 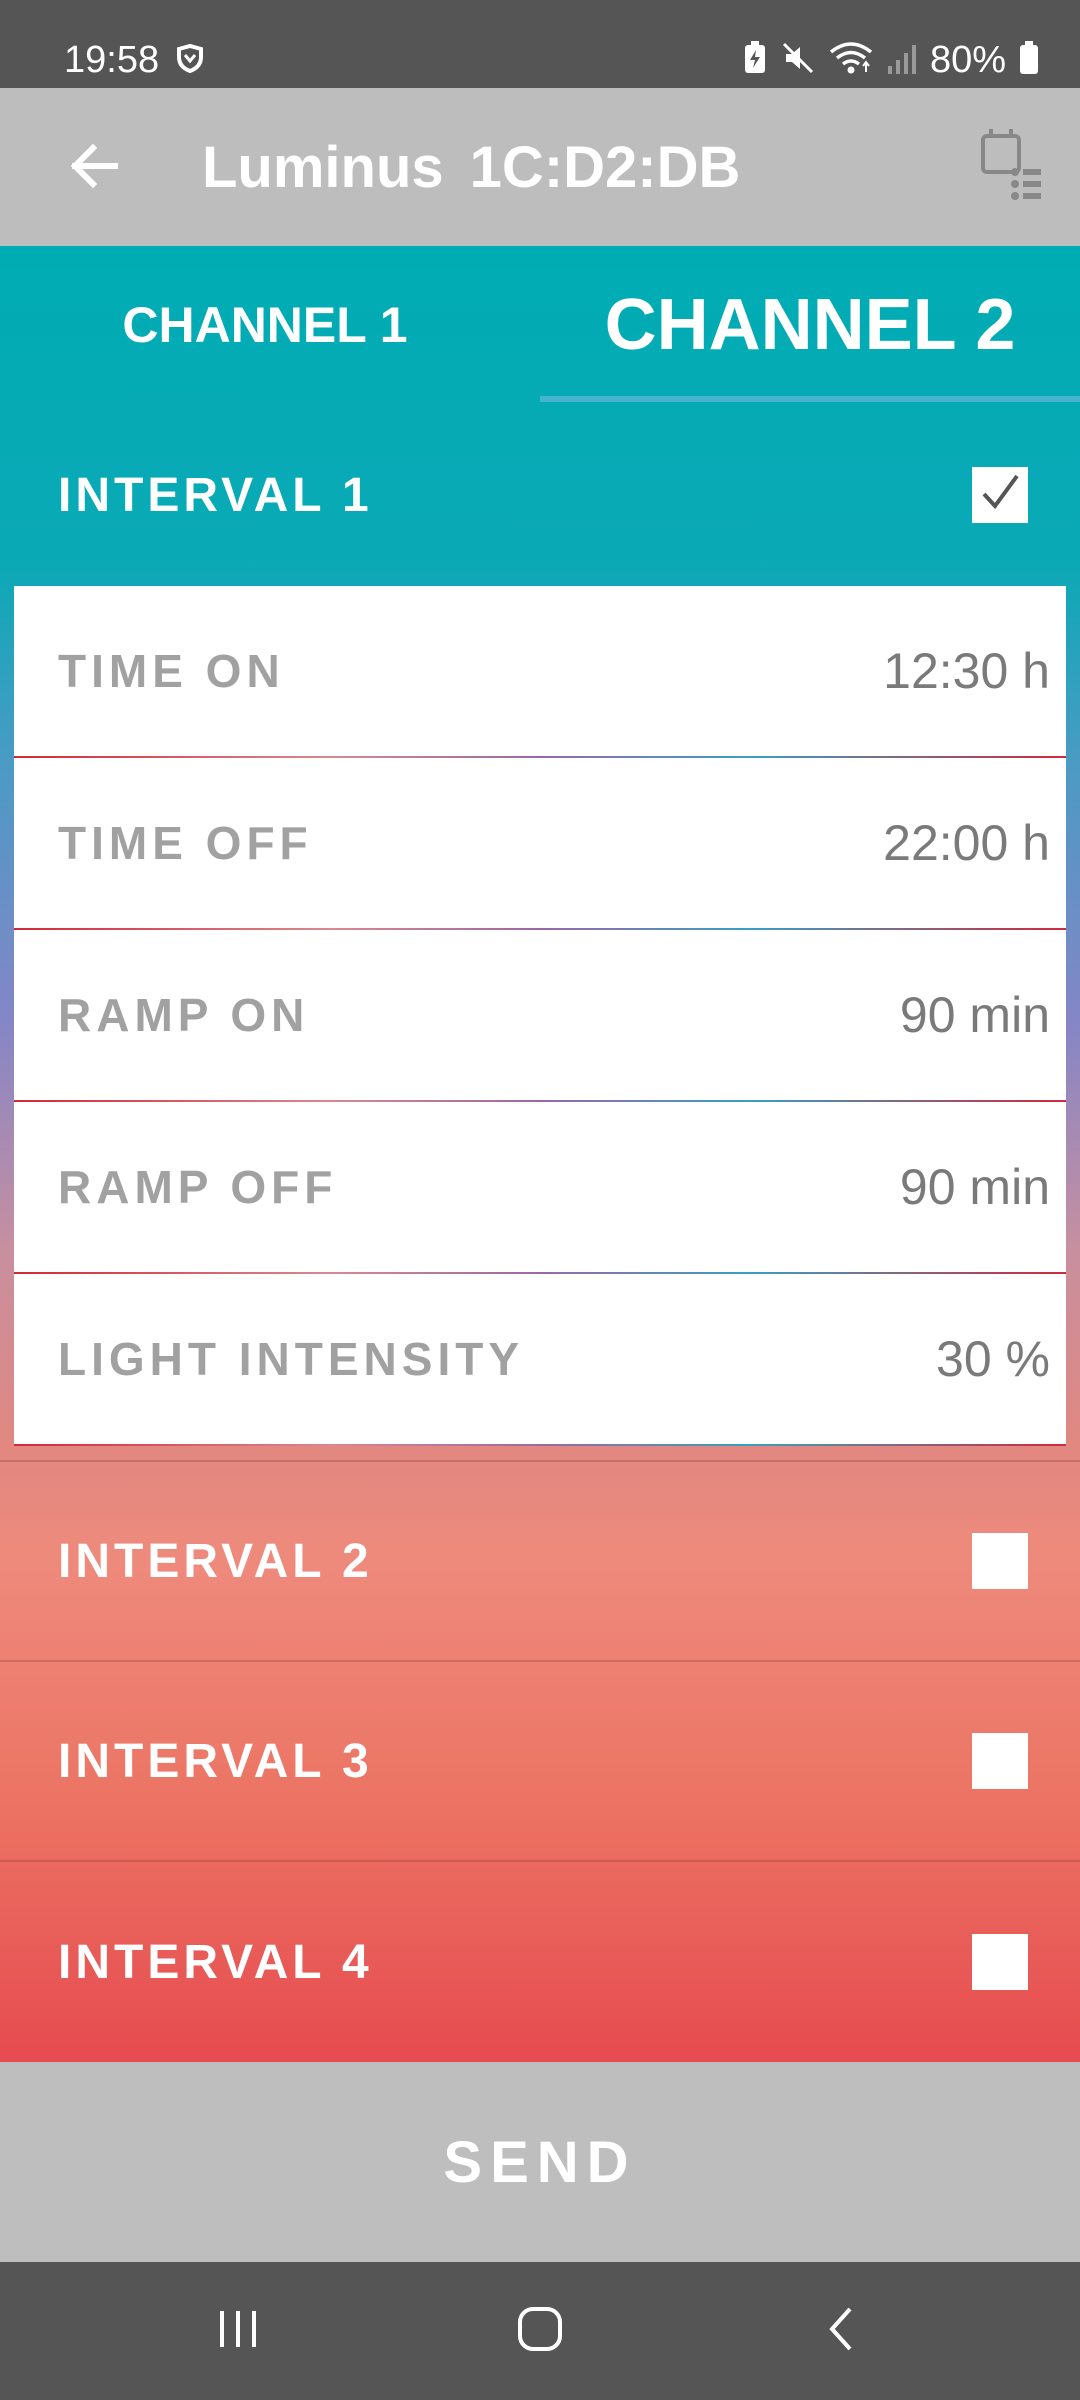 I want to click on tab-channel-2: CHANNEL 2, so click(x=810, y=325).